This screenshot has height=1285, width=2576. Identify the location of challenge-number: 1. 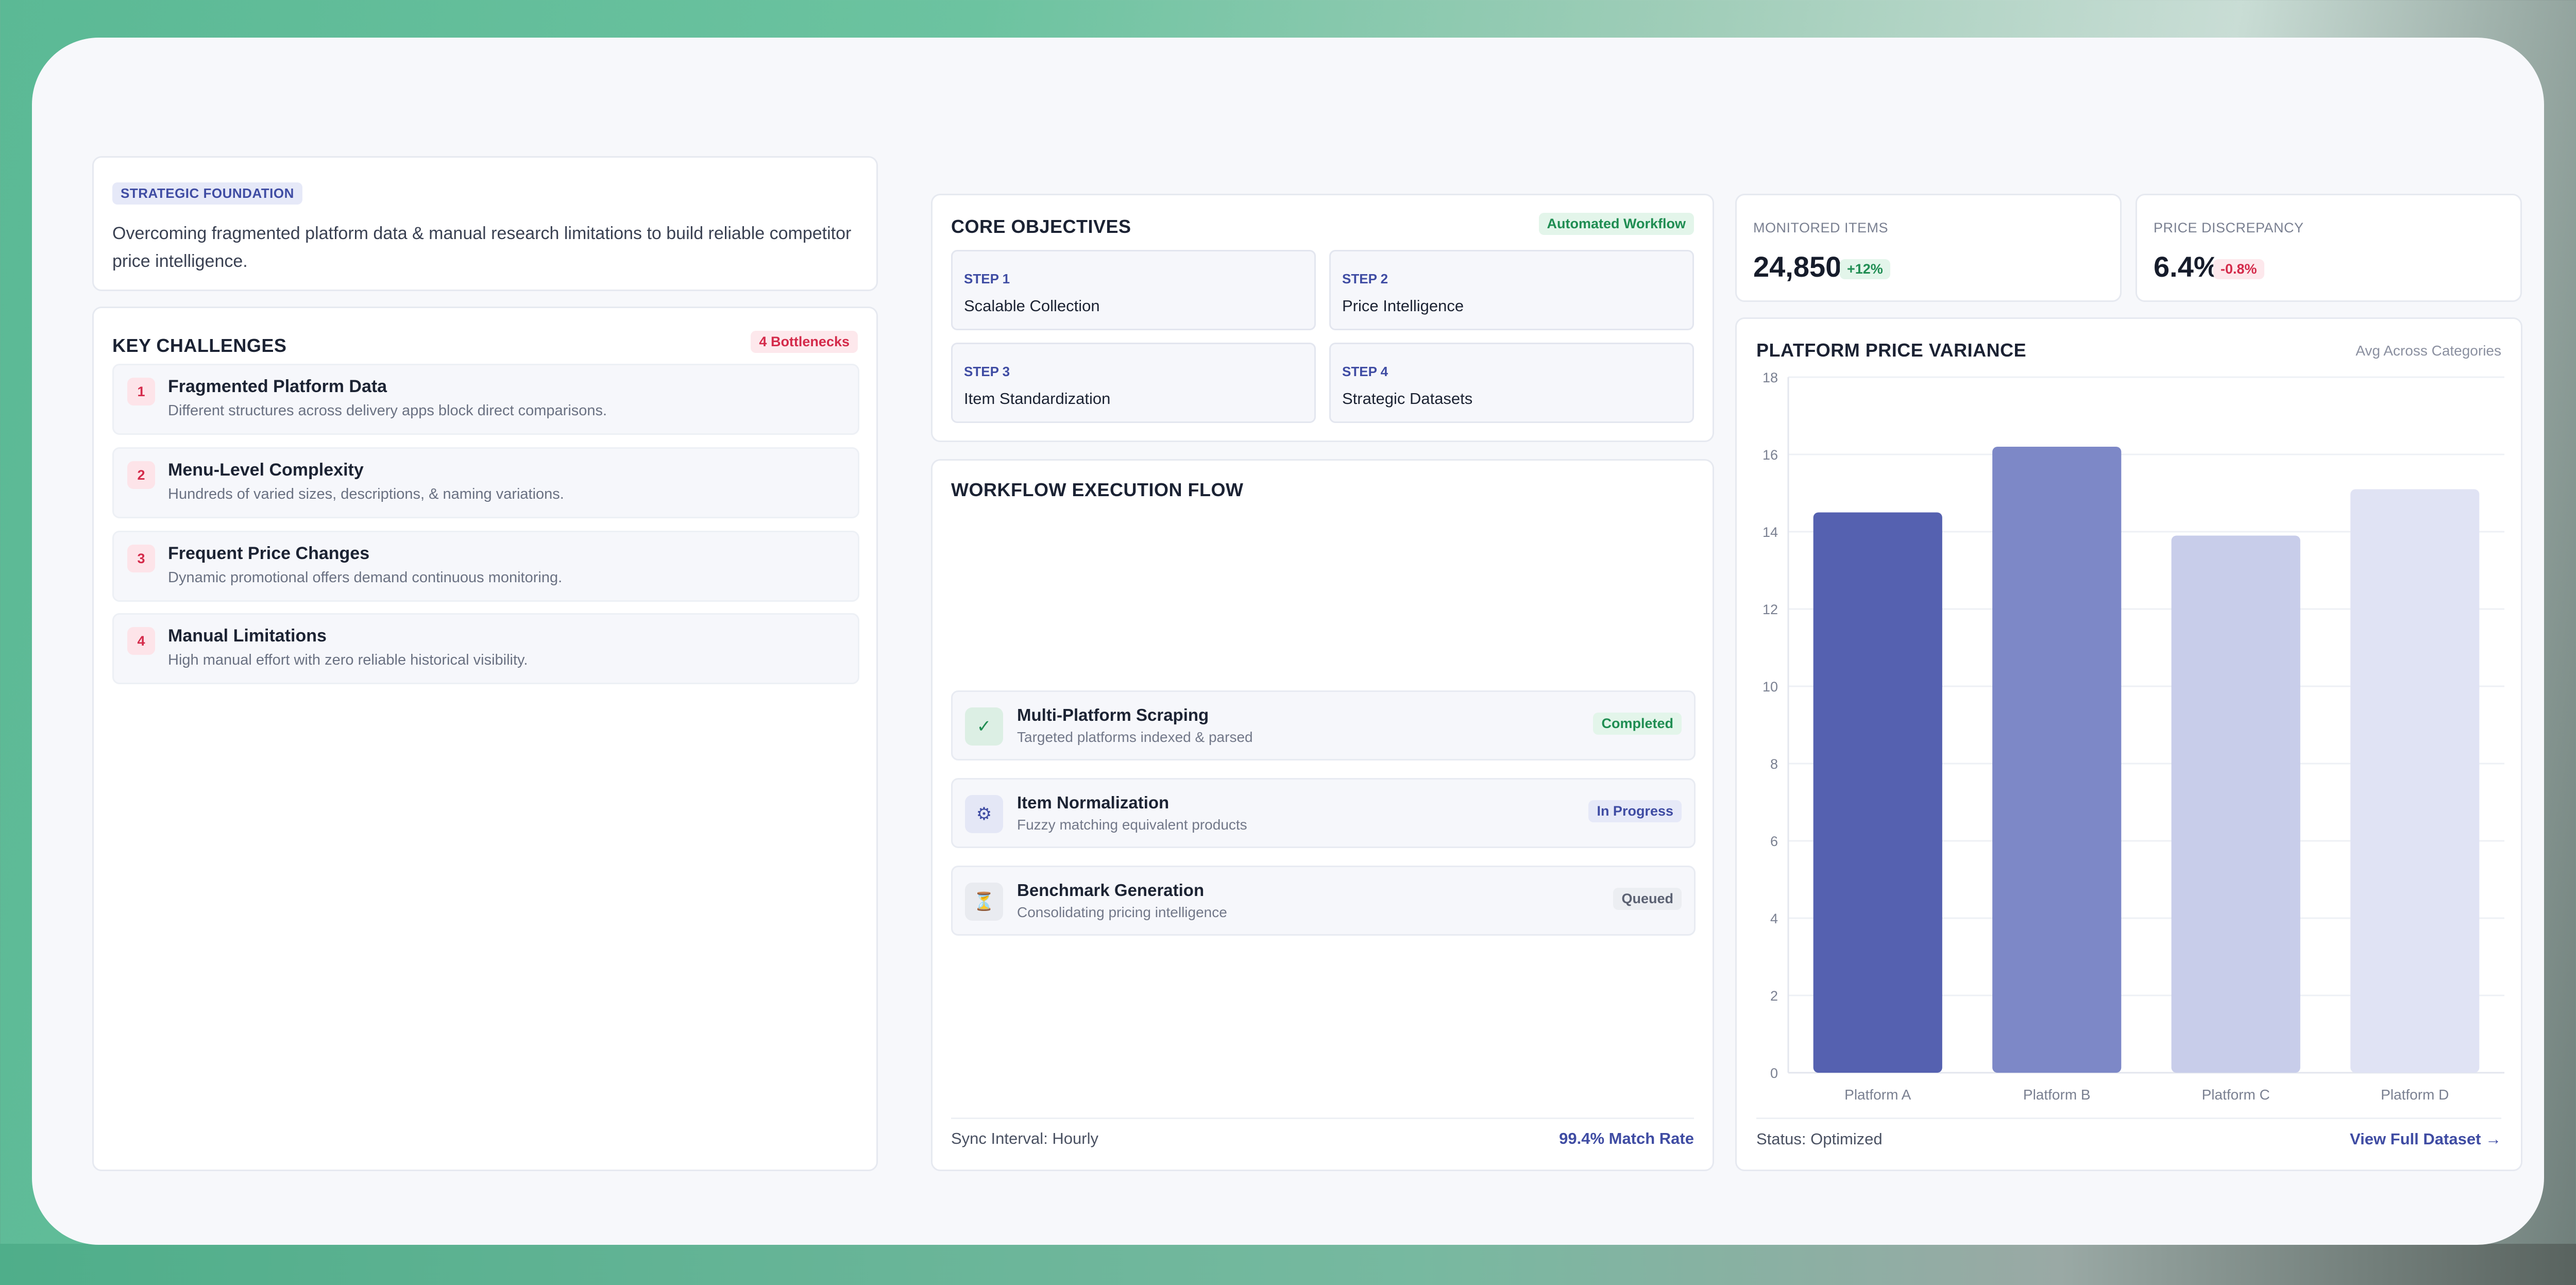
(141, 391).